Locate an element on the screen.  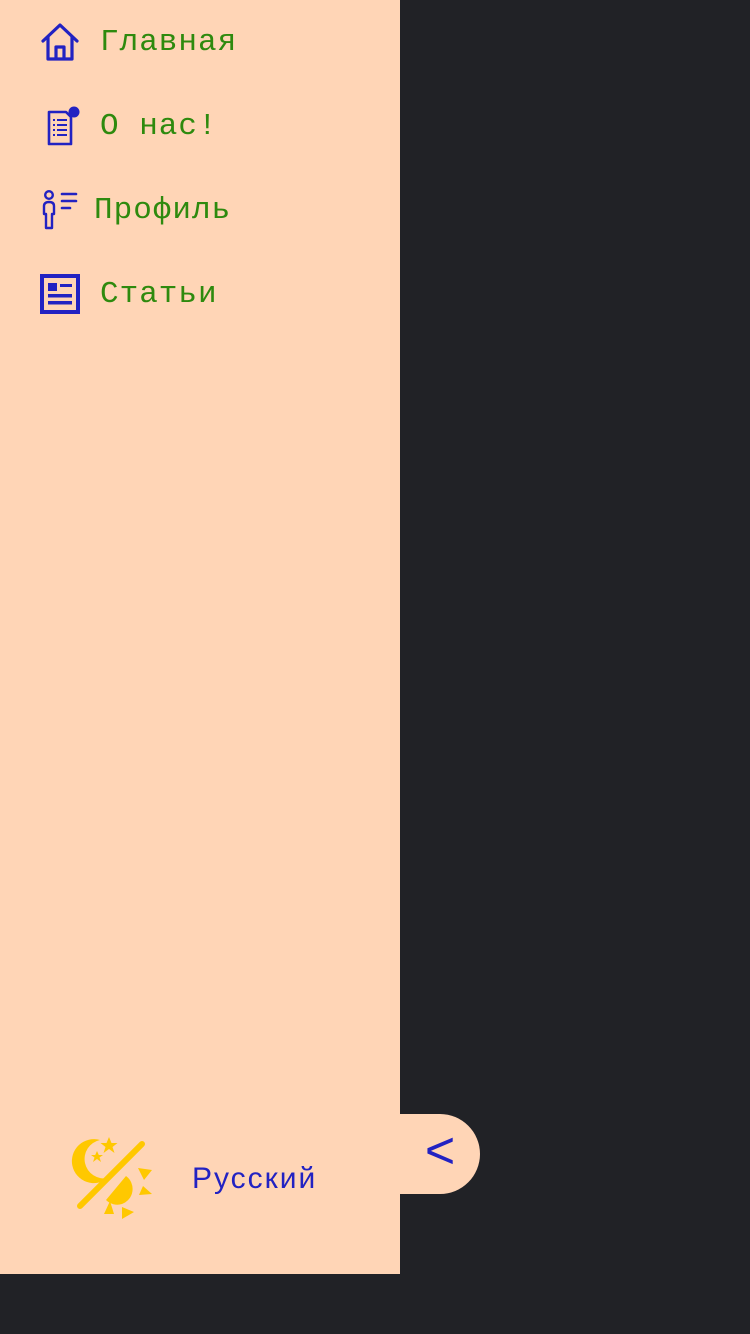
home-icon is located at coordinates (60, 42).